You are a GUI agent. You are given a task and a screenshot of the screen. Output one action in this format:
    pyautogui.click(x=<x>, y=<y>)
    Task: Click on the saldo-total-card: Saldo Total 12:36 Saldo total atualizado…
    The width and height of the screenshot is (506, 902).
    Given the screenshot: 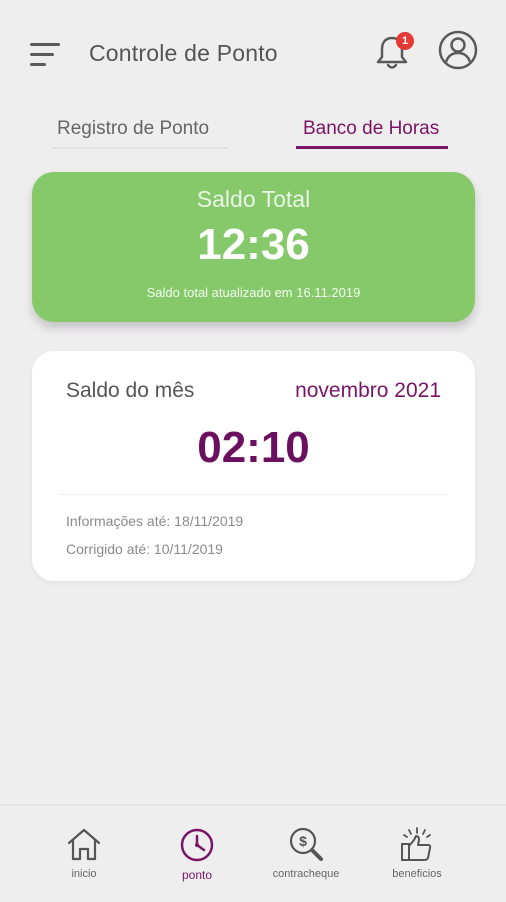 What is the action you would take?
    pyautogui.click(x=253, y=247)
    